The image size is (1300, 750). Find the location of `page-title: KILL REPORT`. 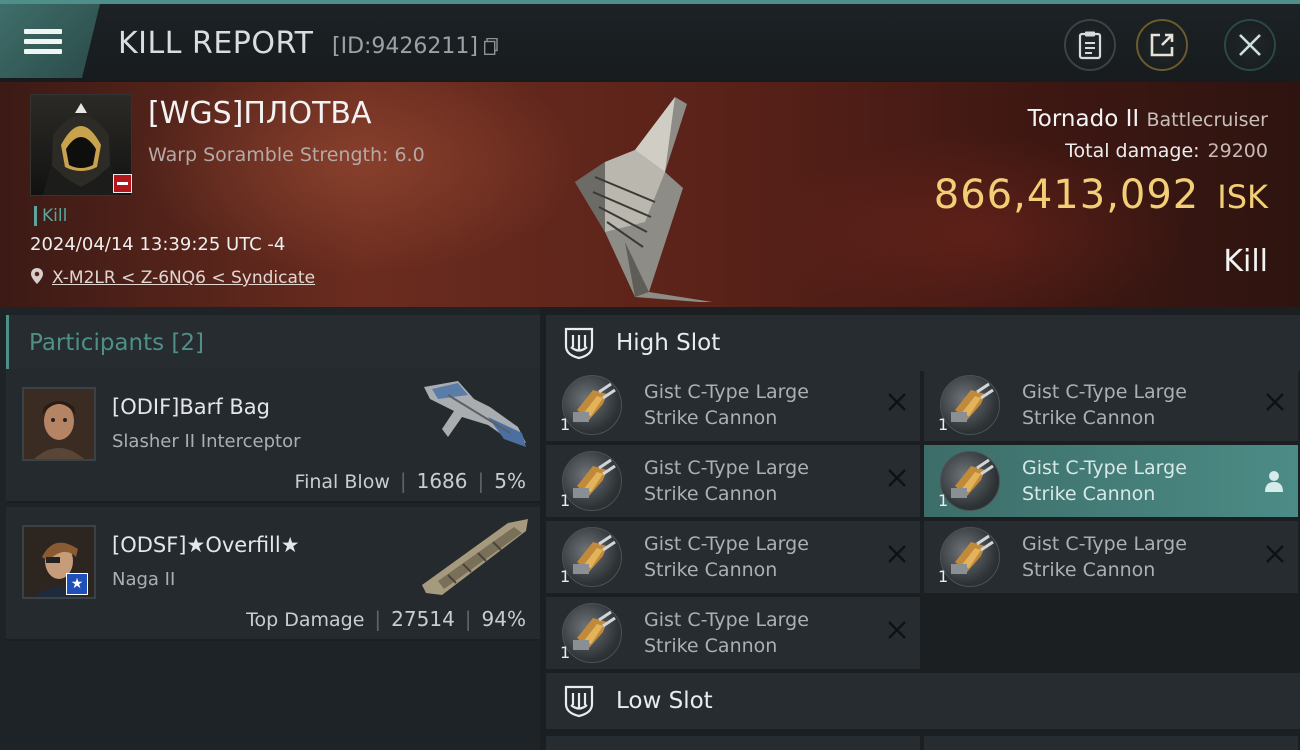

page-title: KILL REPORT is located at coordinates (216, 43).